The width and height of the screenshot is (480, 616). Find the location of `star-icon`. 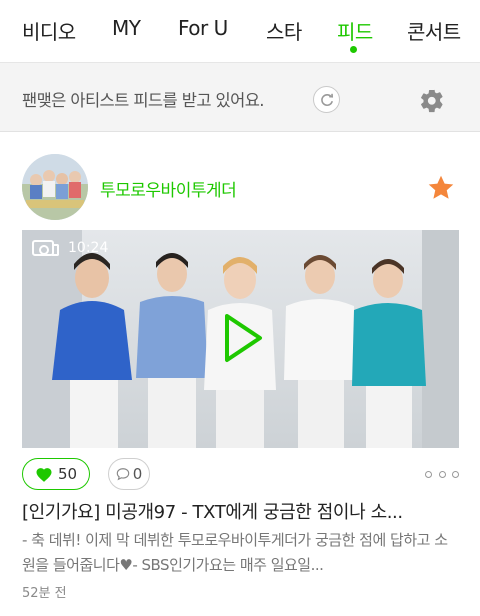

star-icon is located at coordinates (441, 187).